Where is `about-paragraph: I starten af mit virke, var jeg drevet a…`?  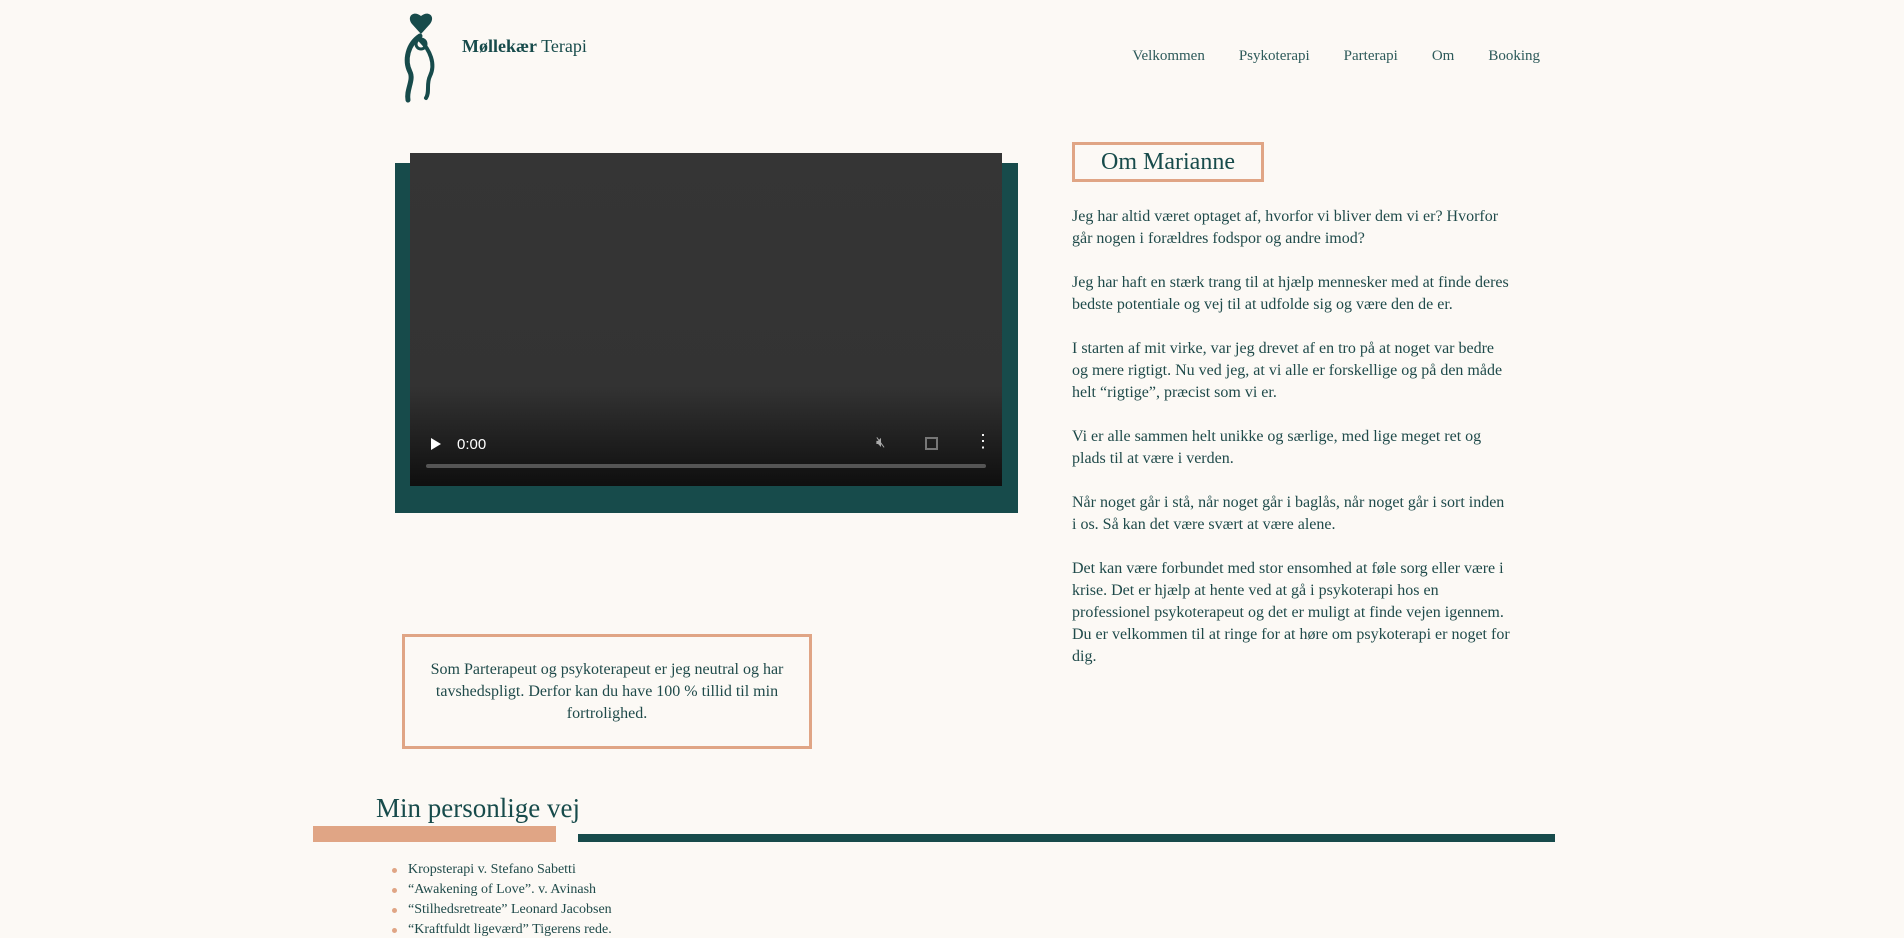
about-paragraph: I starten af mit virke, var jeg drevet a… is located at coordinates (1287, 370).